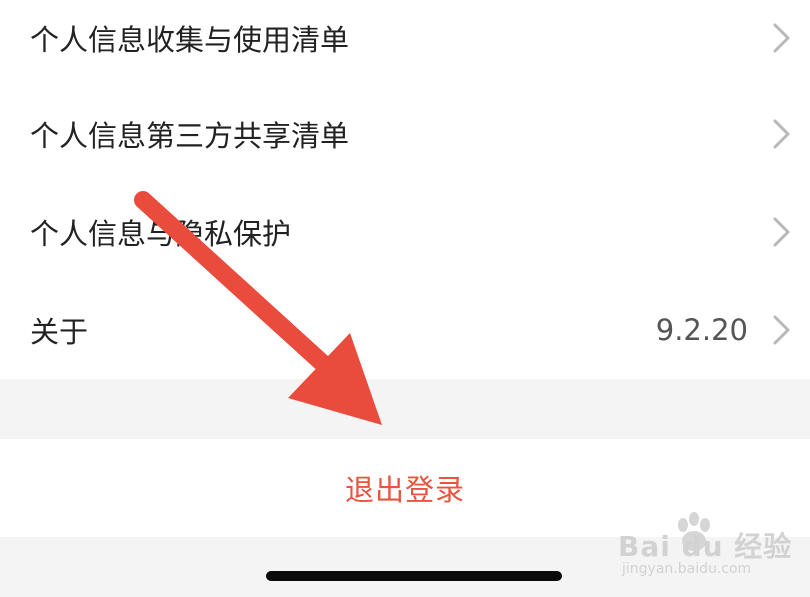  I want to click on menu-item-label: 个人信息与隐私保护, so click(161, 234).